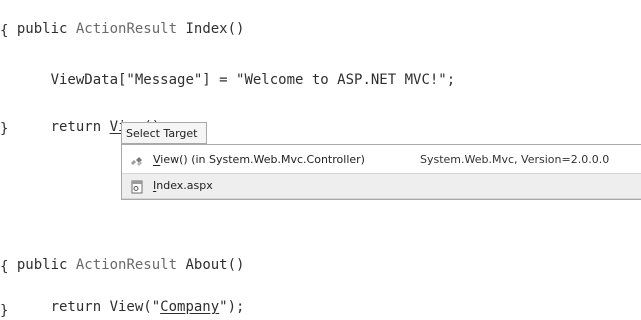 The height and width of the screenshot is (320, 641). I want to click on code-line-9: }, so click(4, 311).